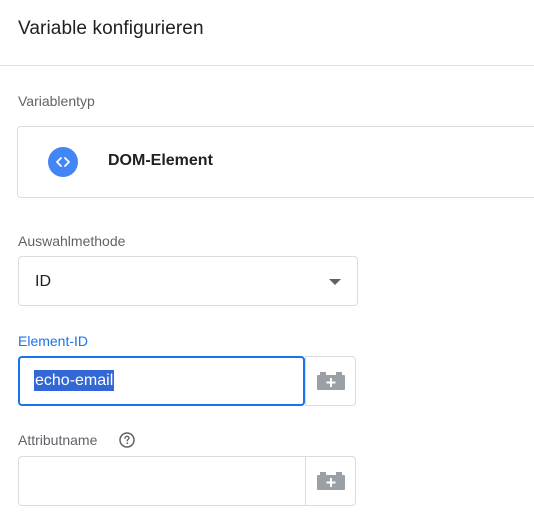 This screenshot has width=534, height=520. I want to click on help-icon, so click(127, 440).